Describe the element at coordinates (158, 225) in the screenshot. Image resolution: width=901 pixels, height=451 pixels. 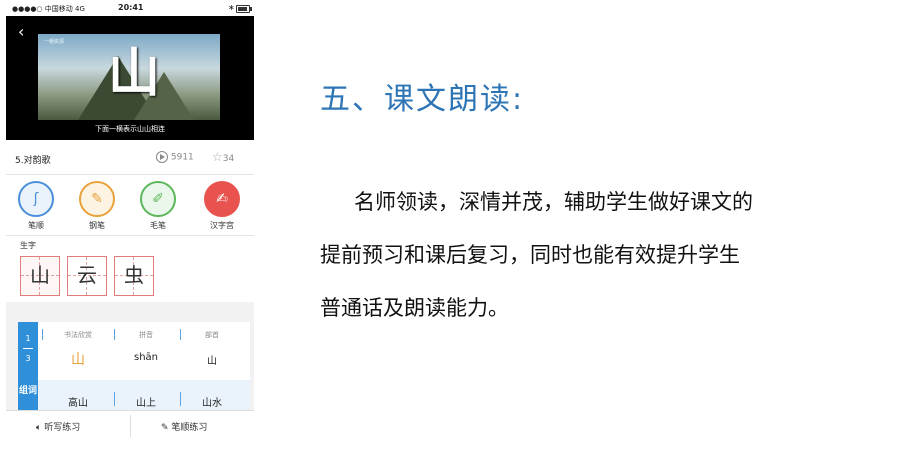
I see `tool-label: 毛笔` at that location.